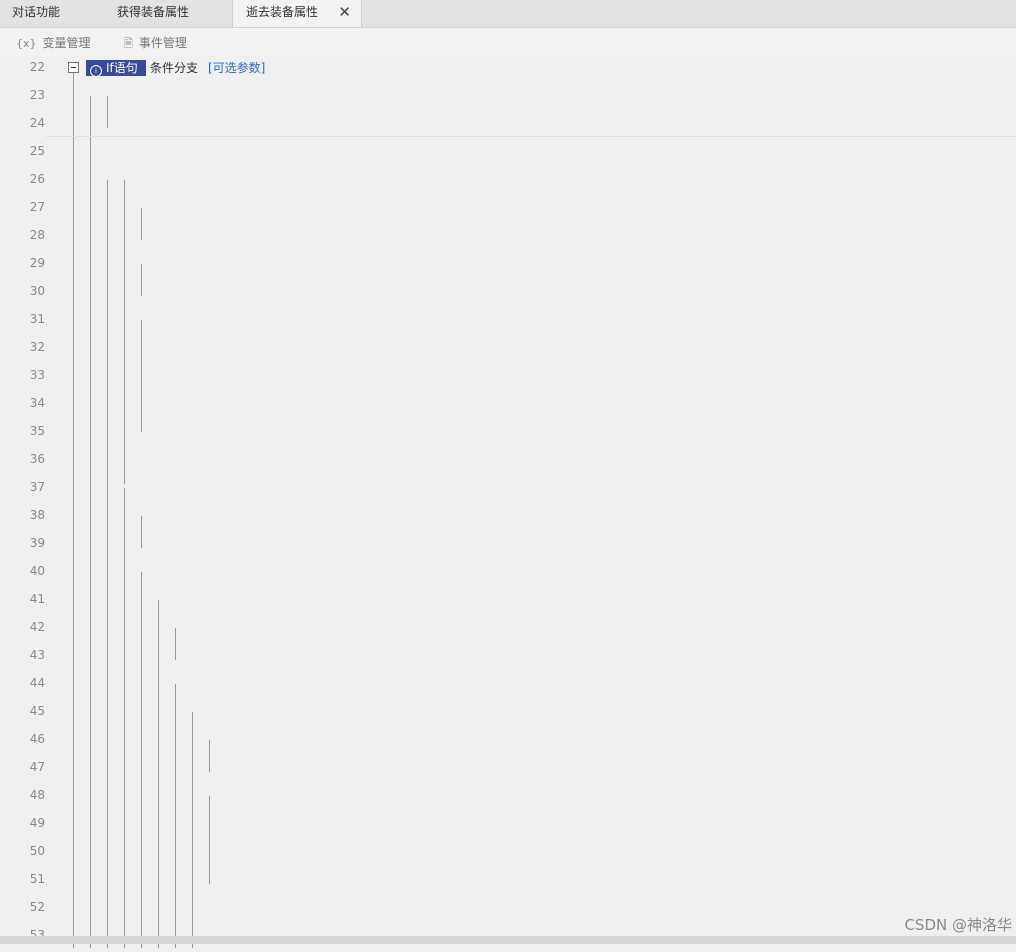 The width and height of the screenshot is (1016, 952). I want to click on event-manager-button: 🗎 事件管理, so click(155, 44).